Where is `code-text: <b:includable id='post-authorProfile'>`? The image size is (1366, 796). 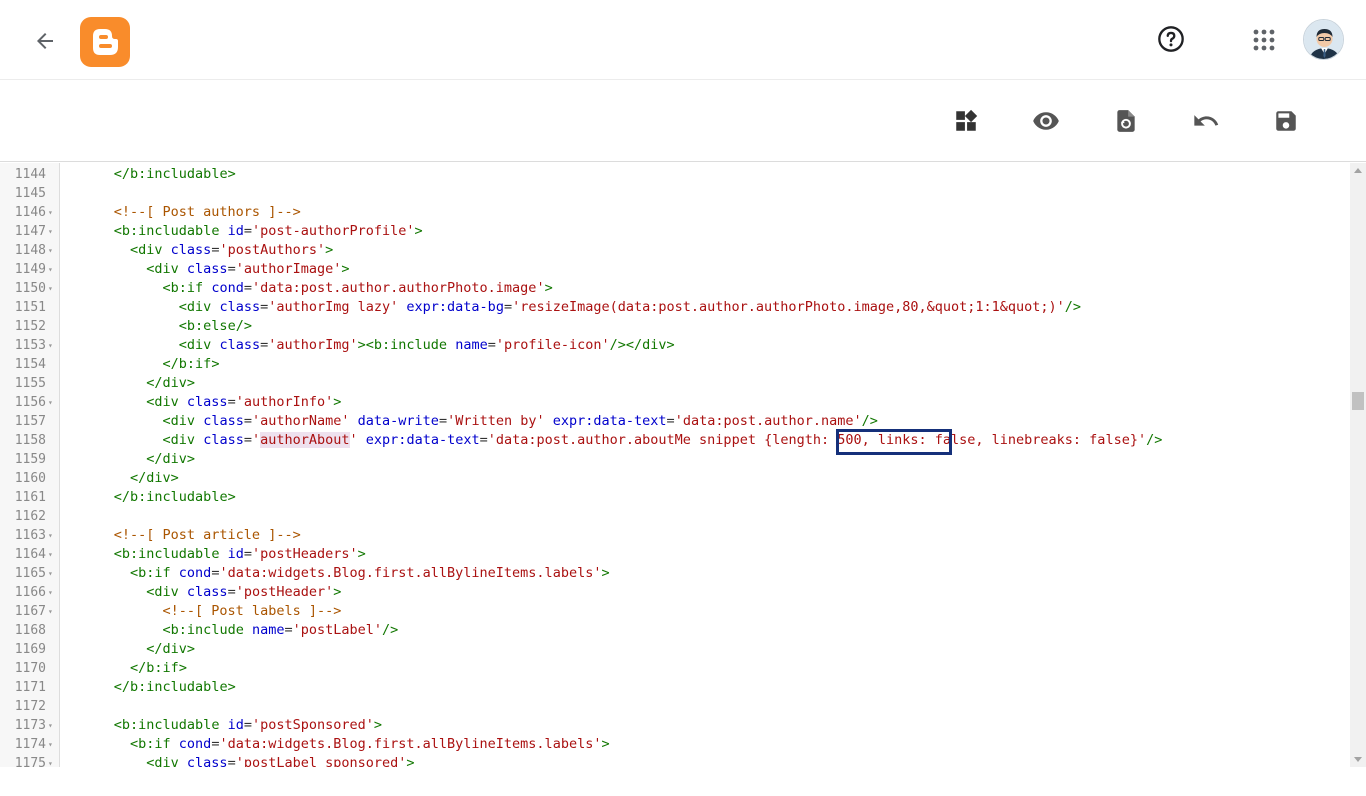
code-text: <b:includable id='post-authorProfile'> is located at coordinates (244, 231).